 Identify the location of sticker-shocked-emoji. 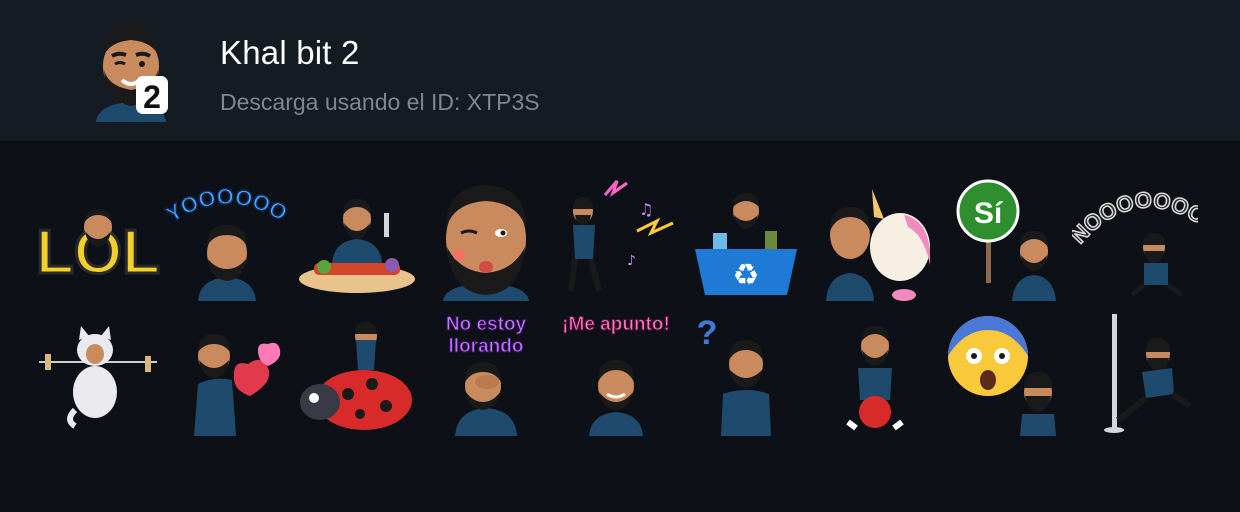
(1005, 373).